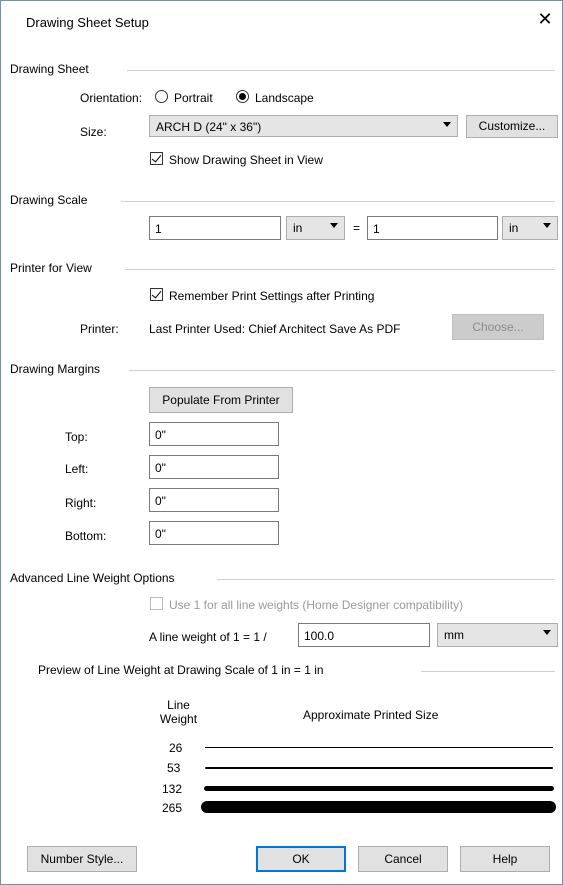  I want to click on printed-size-column-header: Approximate Printed Size, so click(371, 715).